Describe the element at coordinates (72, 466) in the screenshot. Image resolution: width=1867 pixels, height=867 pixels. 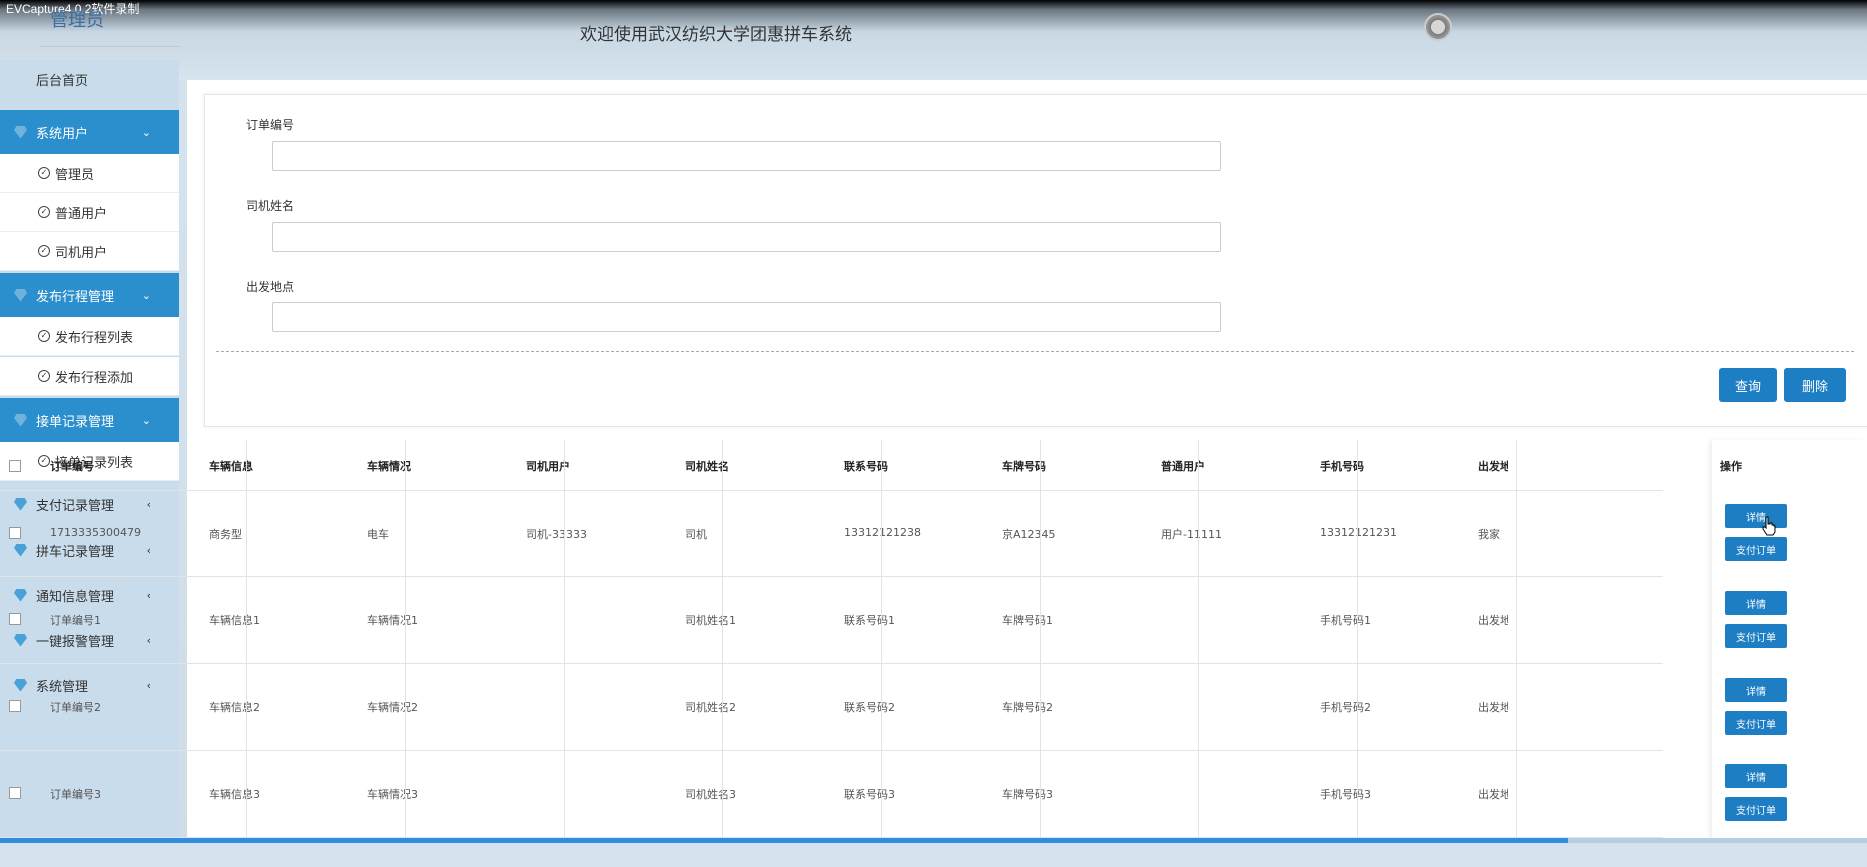
I see `column-header: 订单编号` at that location.